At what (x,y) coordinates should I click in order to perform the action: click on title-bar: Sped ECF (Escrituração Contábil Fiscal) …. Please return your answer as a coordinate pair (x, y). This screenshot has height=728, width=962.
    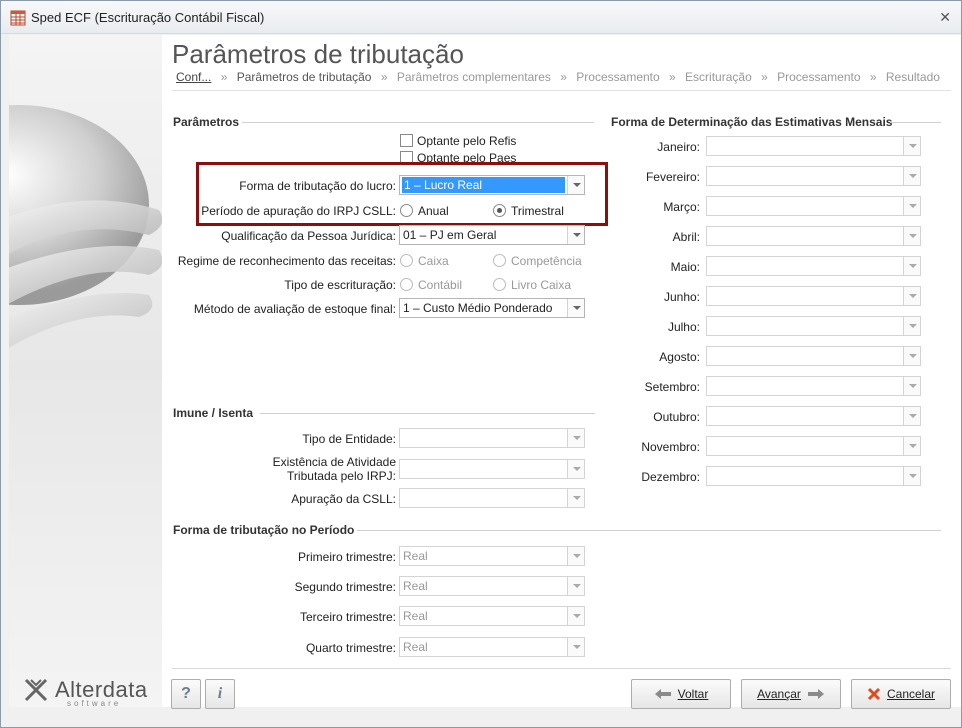
    Looking at the image, I should click on (481, 17).